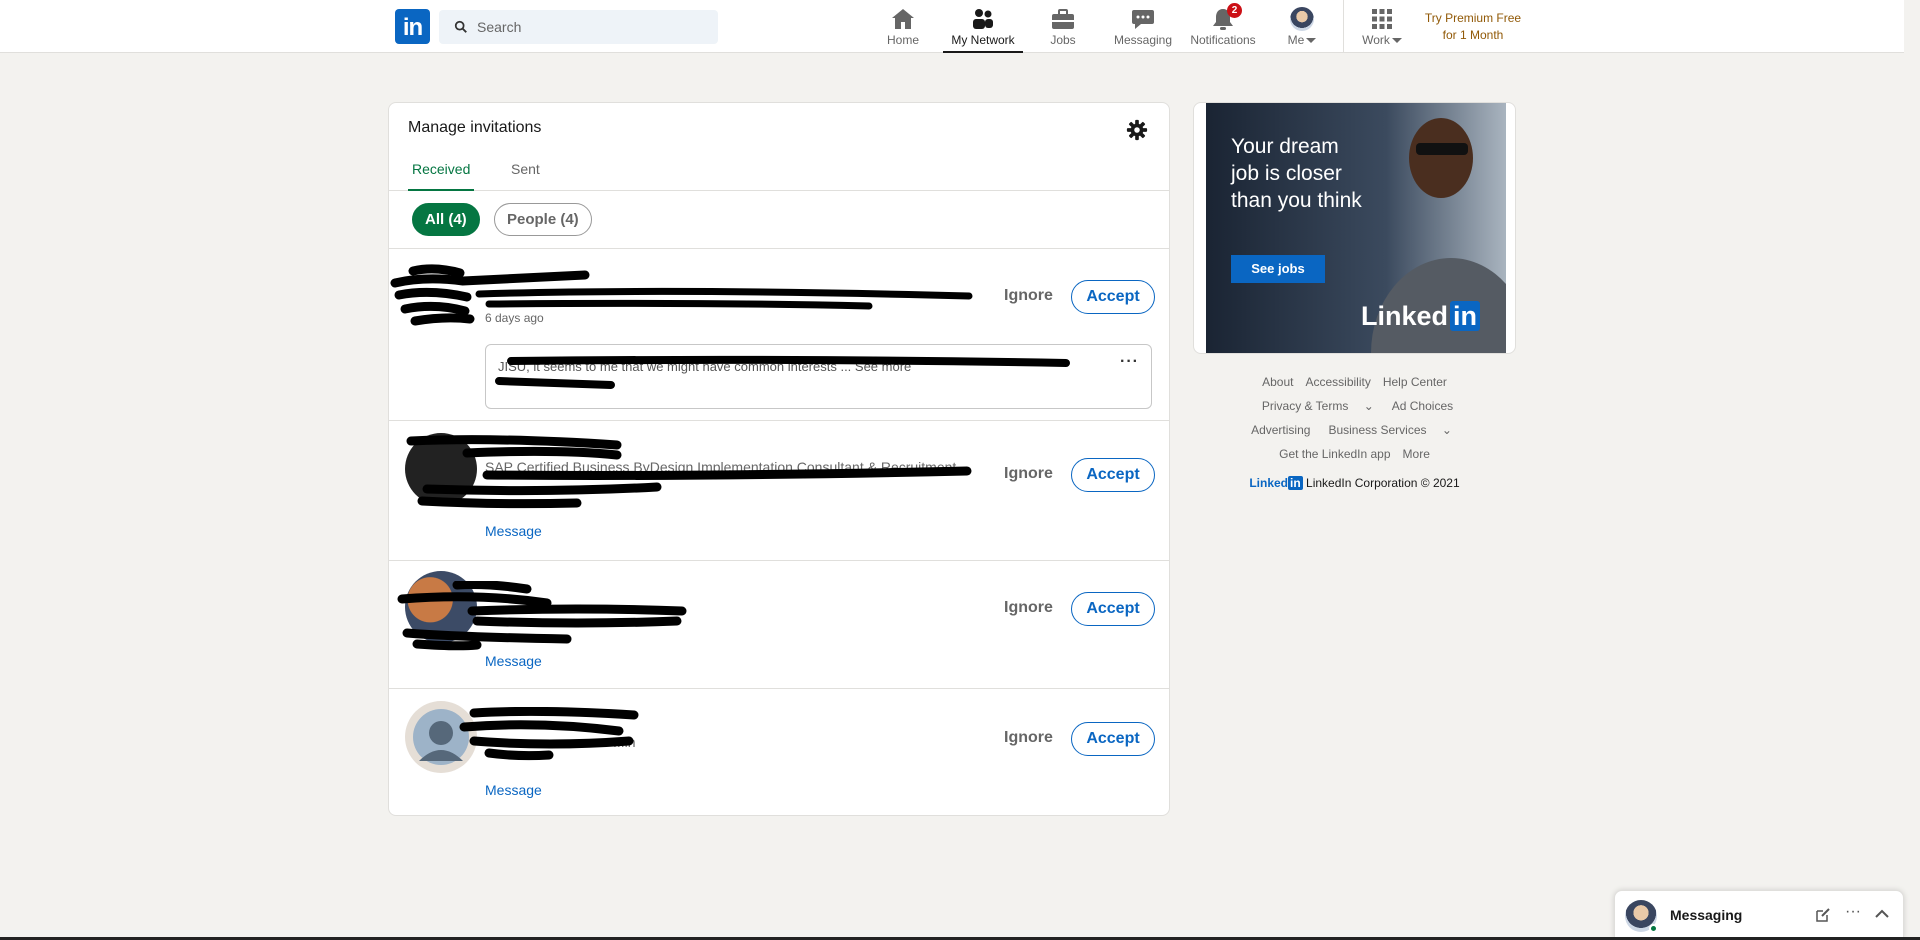 This screenshot has width=1920, height=940. What do you see at coordinates (983, 40) in the screenshot?
I see `nav-label: My Network` at bounding box center [983, 40].